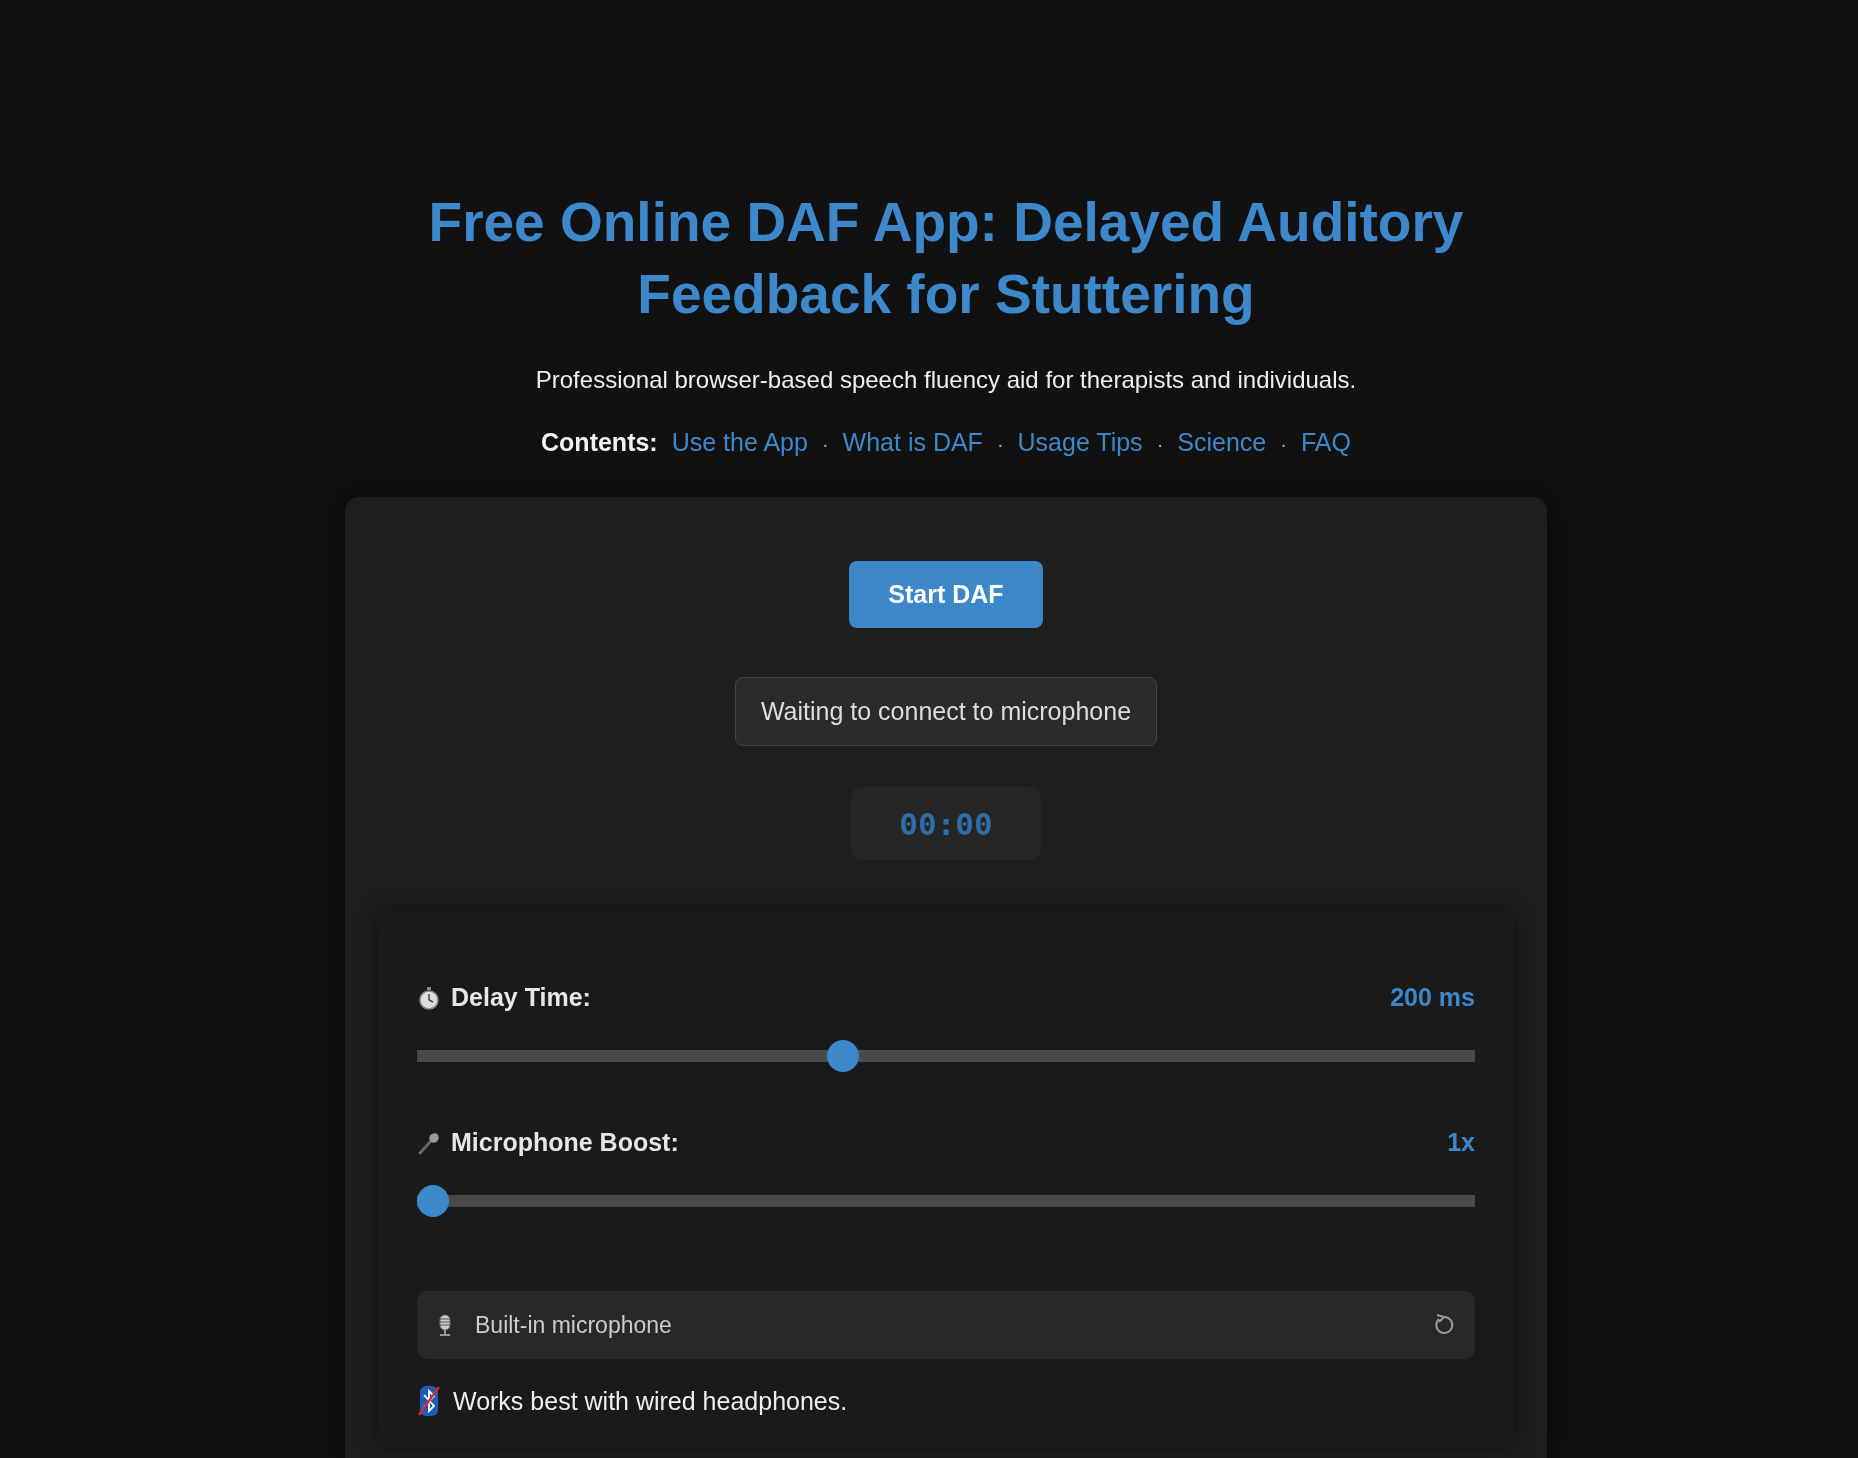 The width and height of the screenshot is (1858, 1458). What do you see at coordinates (946, 594) in the screenshot?
I see `start-button: Start DAF` at bounding box center [946, 594].